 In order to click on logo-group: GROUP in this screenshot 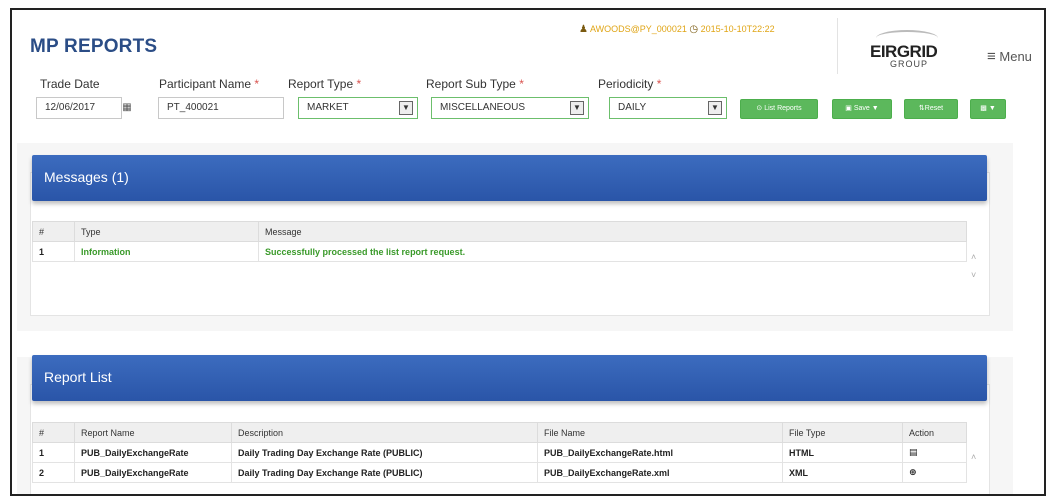, I will do `click(909, 64)`.